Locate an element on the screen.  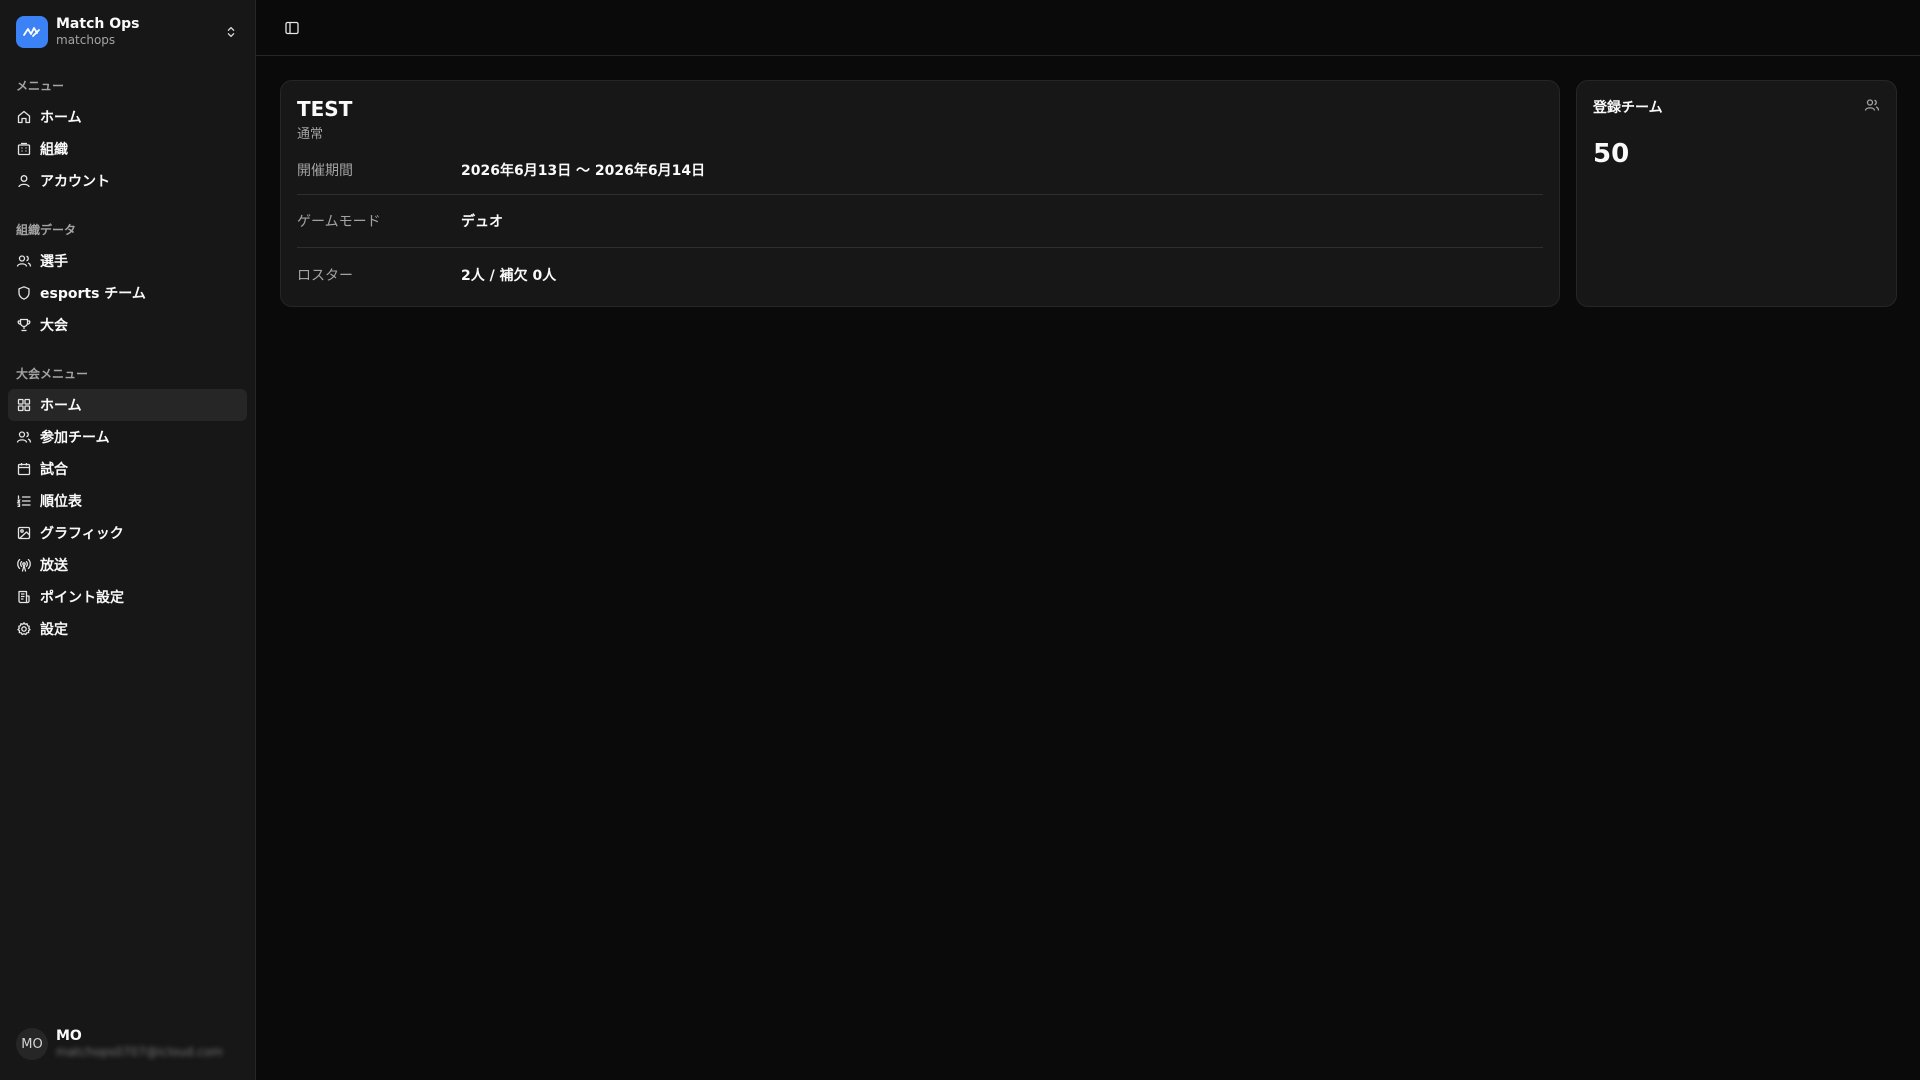
sidebar-item-tournaments: 大会 is located at coordinates (127, 325).